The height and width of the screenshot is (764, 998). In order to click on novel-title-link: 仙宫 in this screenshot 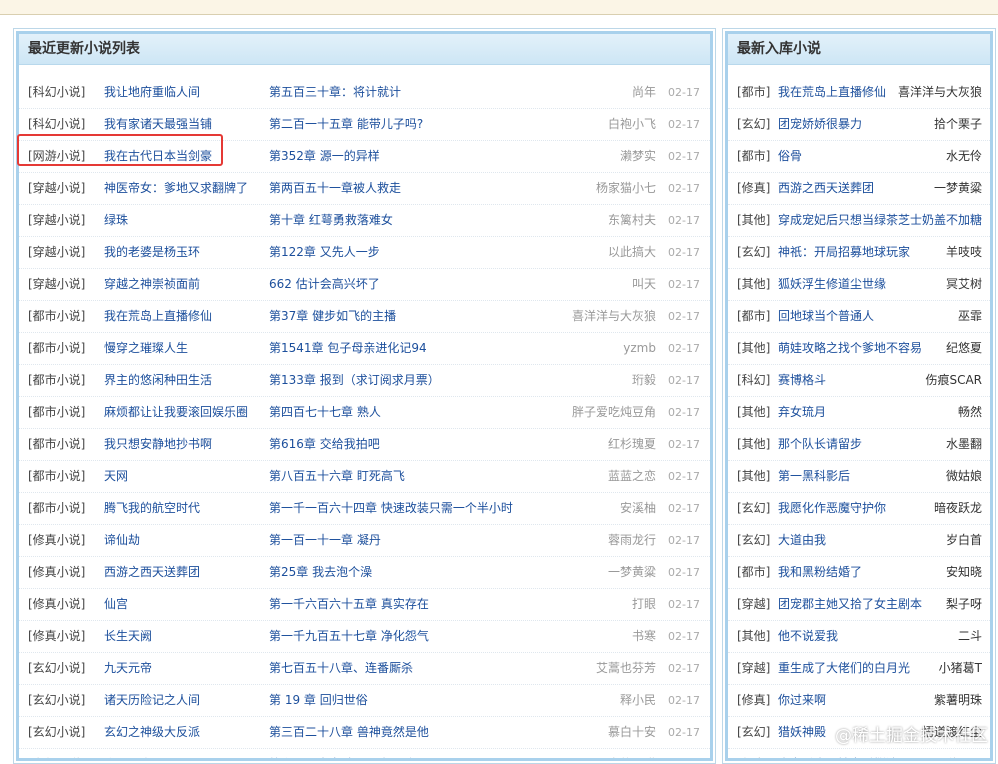, I will do `click(116, 604)`.